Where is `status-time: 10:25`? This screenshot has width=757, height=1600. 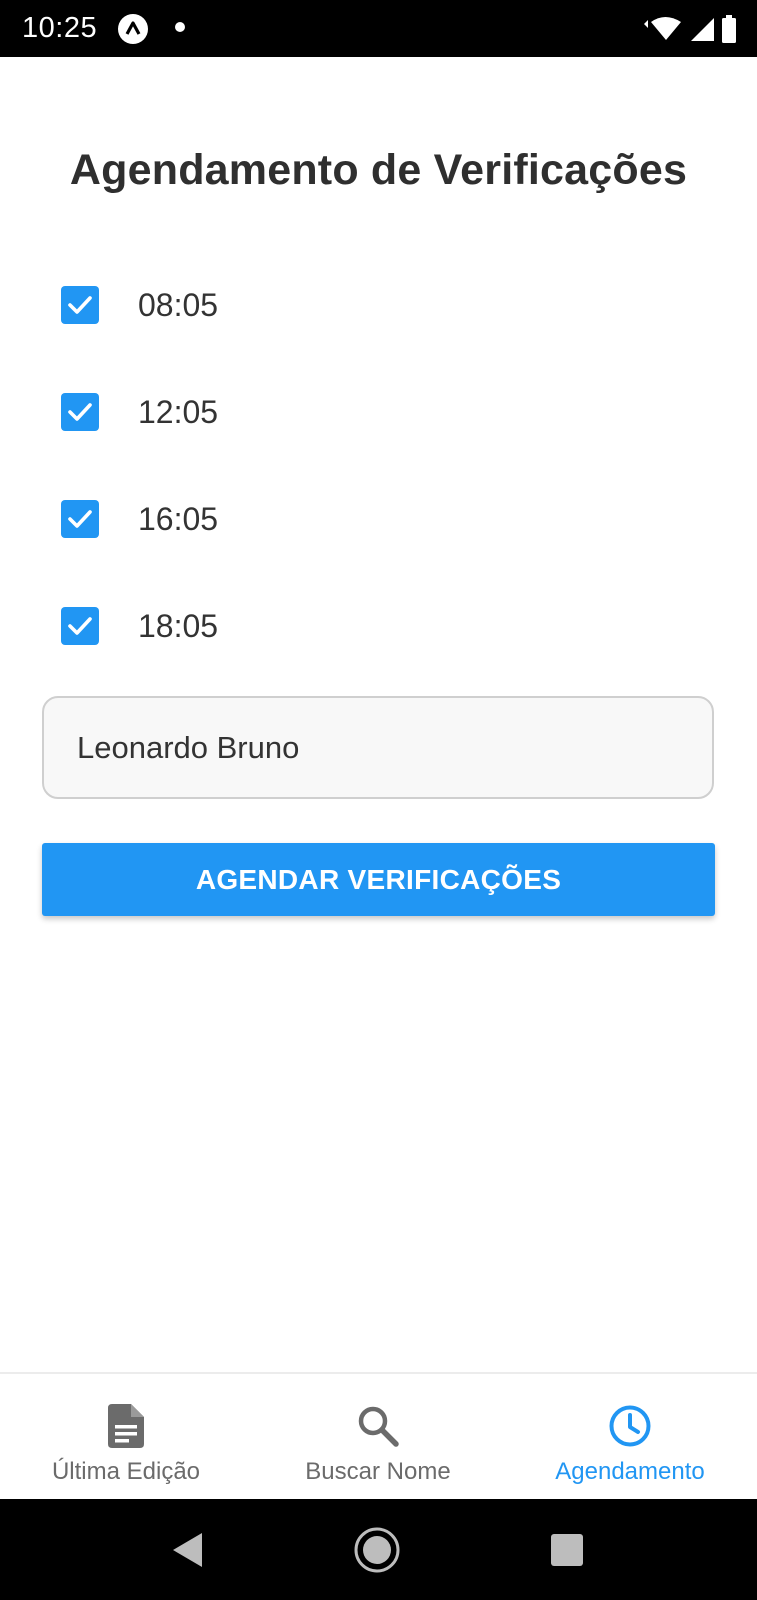
status-time: 10:25 is located at coordinates (60, 28).